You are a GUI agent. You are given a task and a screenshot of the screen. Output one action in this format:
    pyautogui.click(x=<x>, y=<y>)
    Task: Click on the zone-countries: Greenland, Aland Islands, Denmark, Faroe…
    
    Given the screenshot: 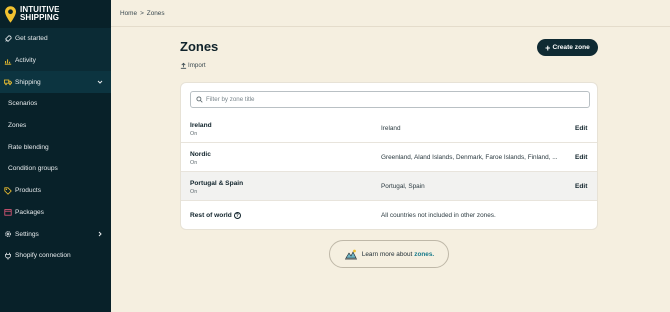 What is the action you would take?
    pyautogui.click(x=469, y=157)
    